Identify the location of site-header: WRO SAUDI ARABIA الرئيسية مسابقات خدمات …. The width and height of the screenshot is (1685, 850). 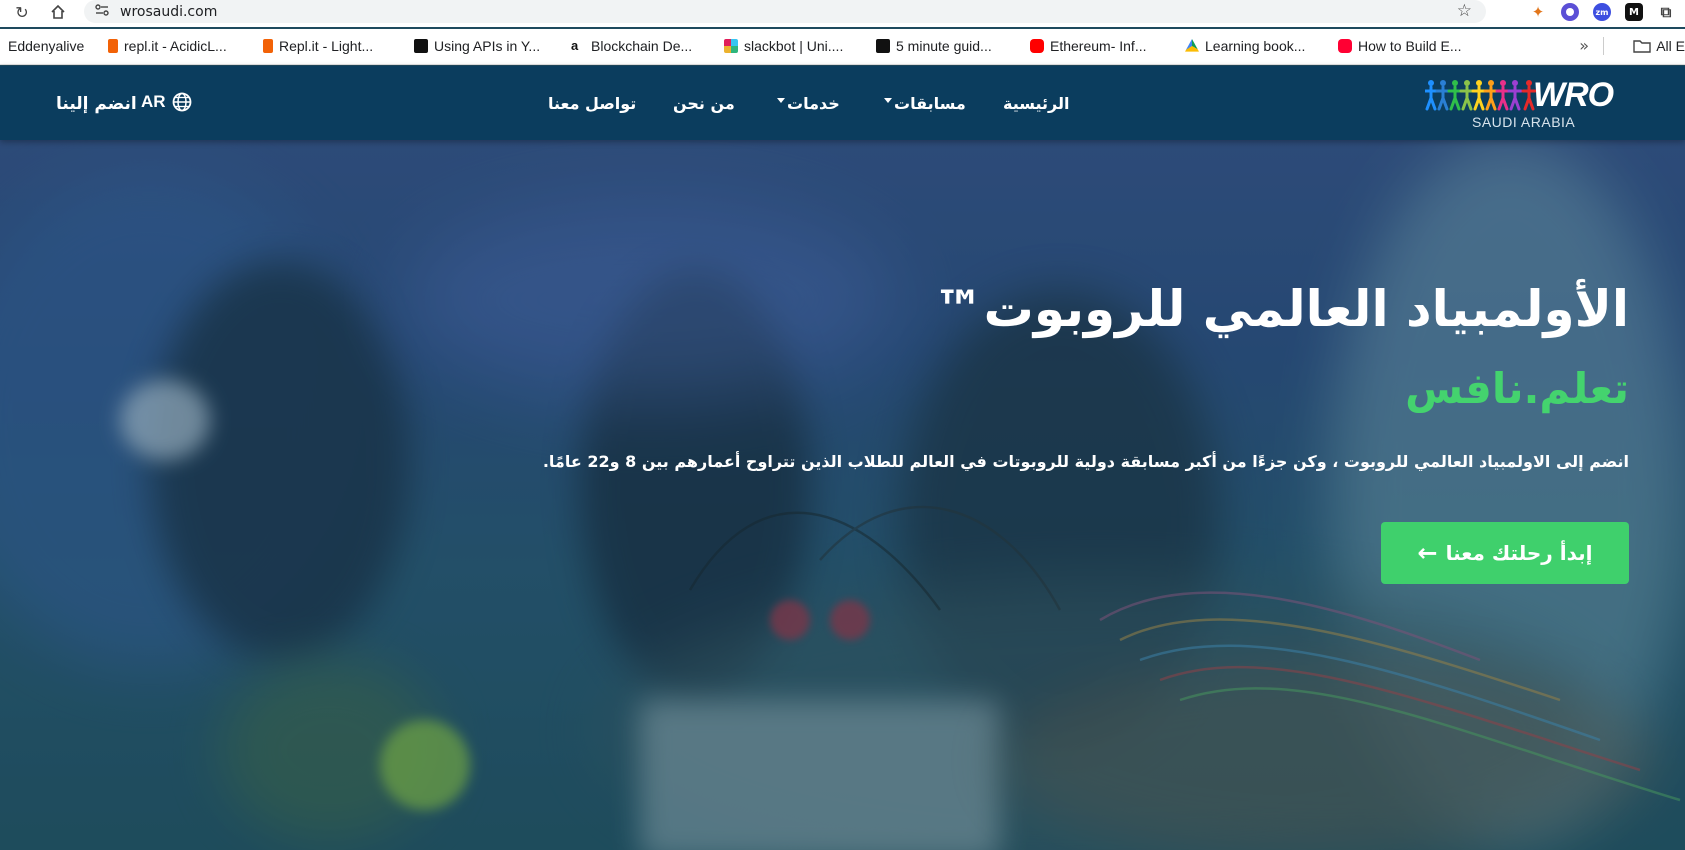
(842, 103).